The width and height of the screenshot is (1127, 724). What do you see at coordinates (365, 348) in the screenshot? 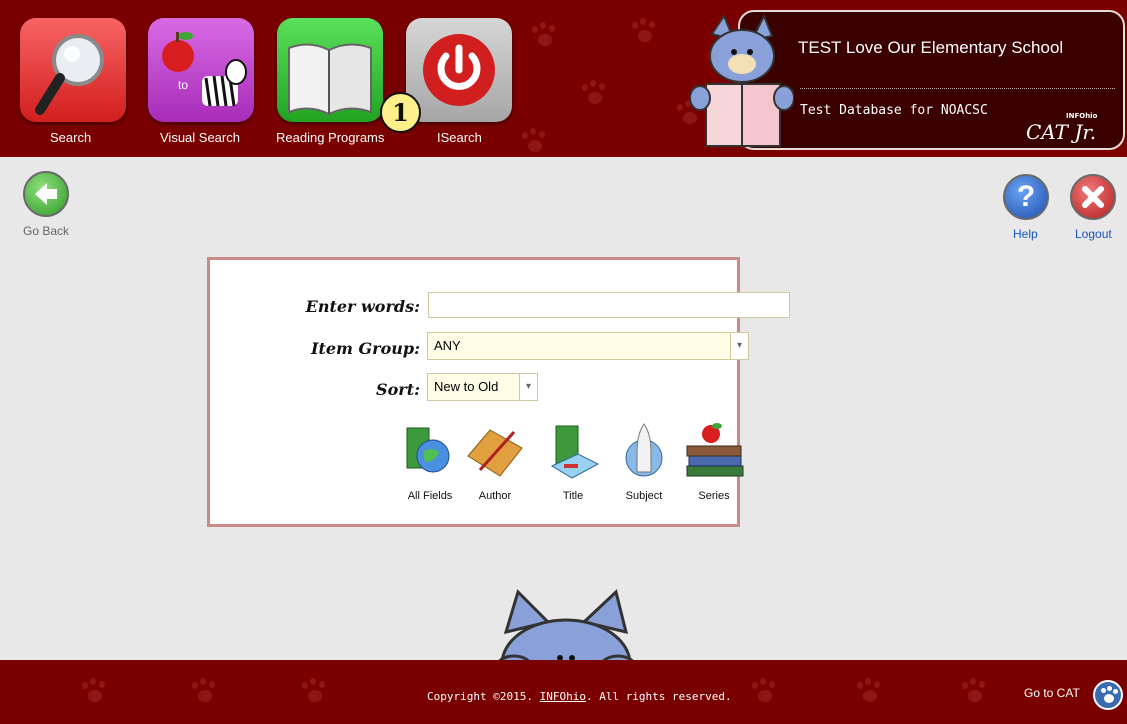
I see `item-group-label: Item Group:` at bounding box center [365, 348].